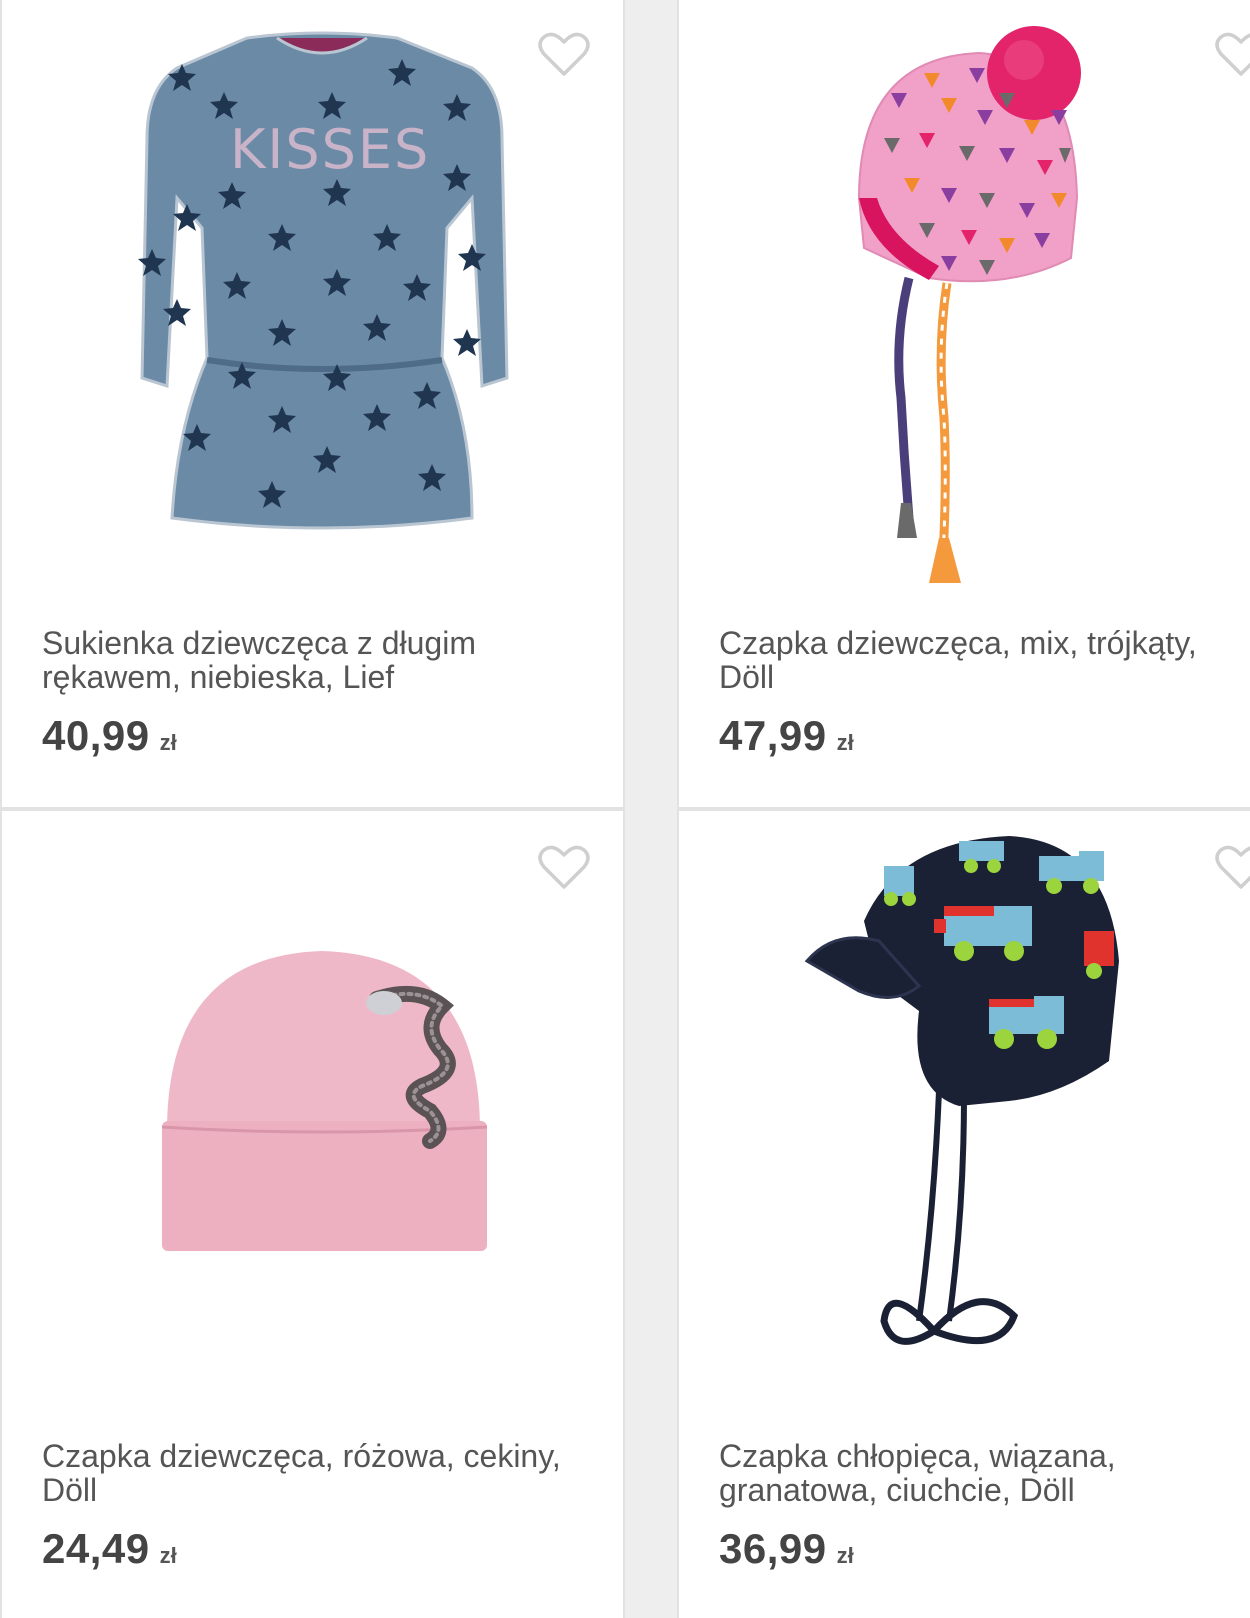 This screenshot has width=1250, height=1618. I want to click on product-price: 36,99 zł, so click(786, 1549).